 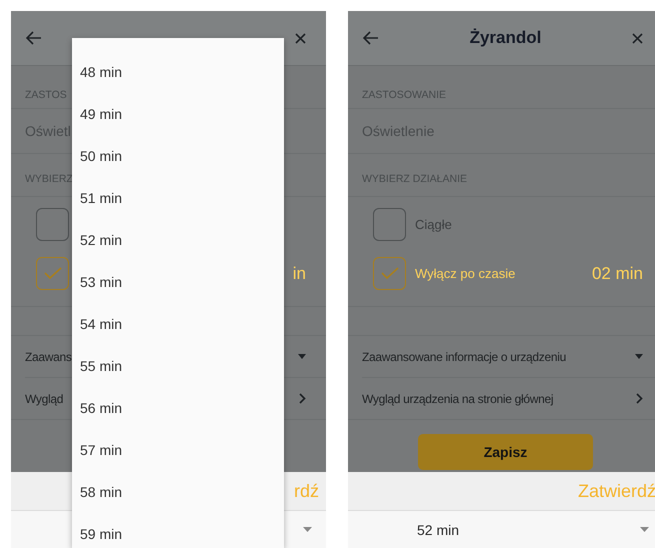 I want to click on dropdown-option: 51 min, so click(x=178, y=198).